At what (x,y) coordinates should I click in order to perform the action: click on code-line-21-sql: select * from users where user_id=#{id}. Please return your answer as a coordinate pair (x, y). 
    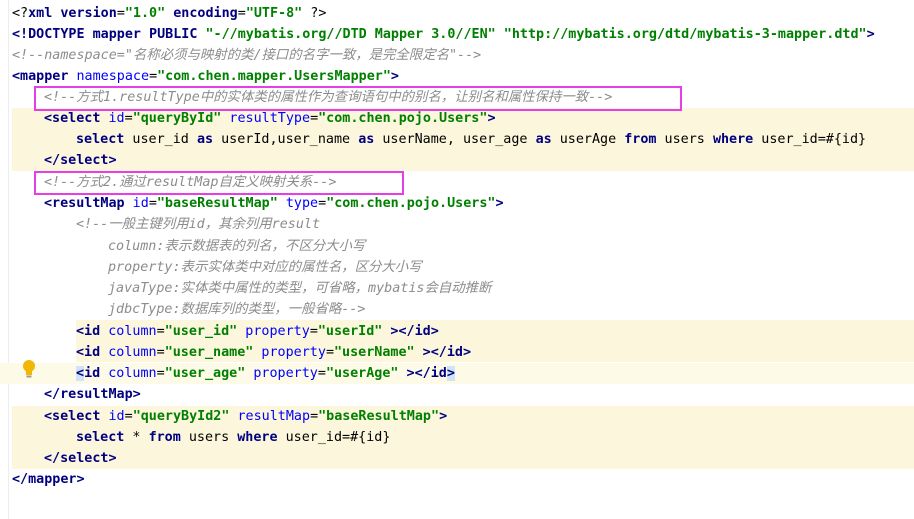
    Looking at the image, I should click on (233, 437).